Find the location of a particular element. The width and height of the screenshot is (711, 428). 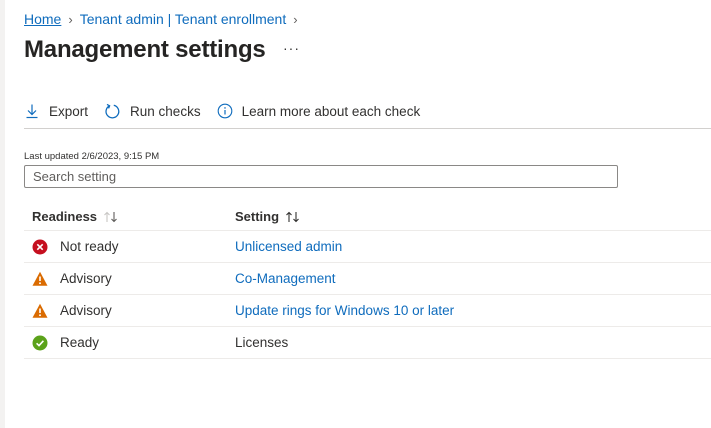

left-edge-strip is located at coordinates (2, 214).